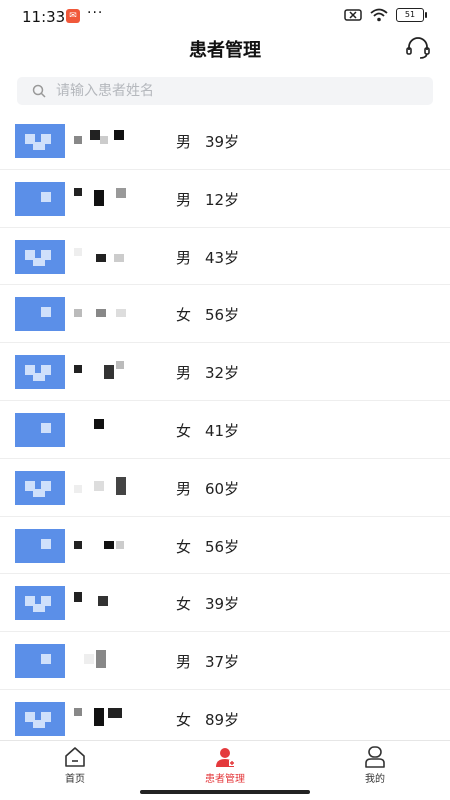  Describe the element at coordinates (222, 430) in the screenshot. I see `patient-age: 41岁` at that location.